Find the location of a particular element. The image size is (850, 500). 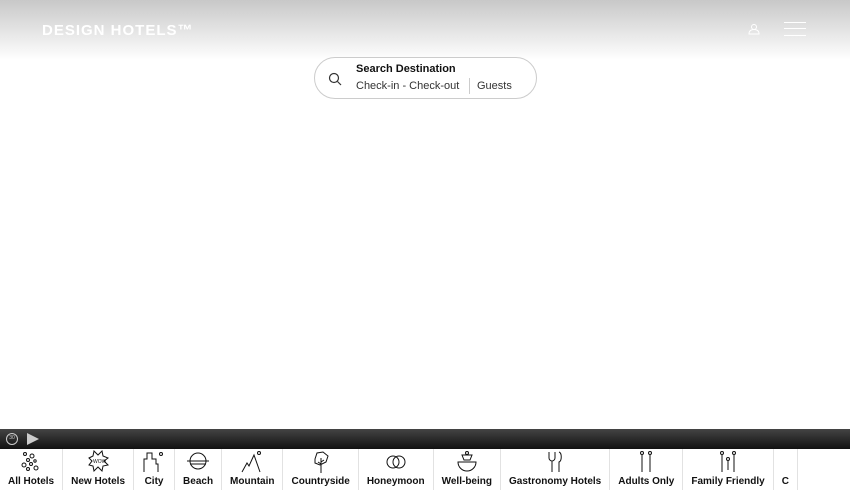

category-label: Gastronomy Hotels is located at coordinates (555, 481).